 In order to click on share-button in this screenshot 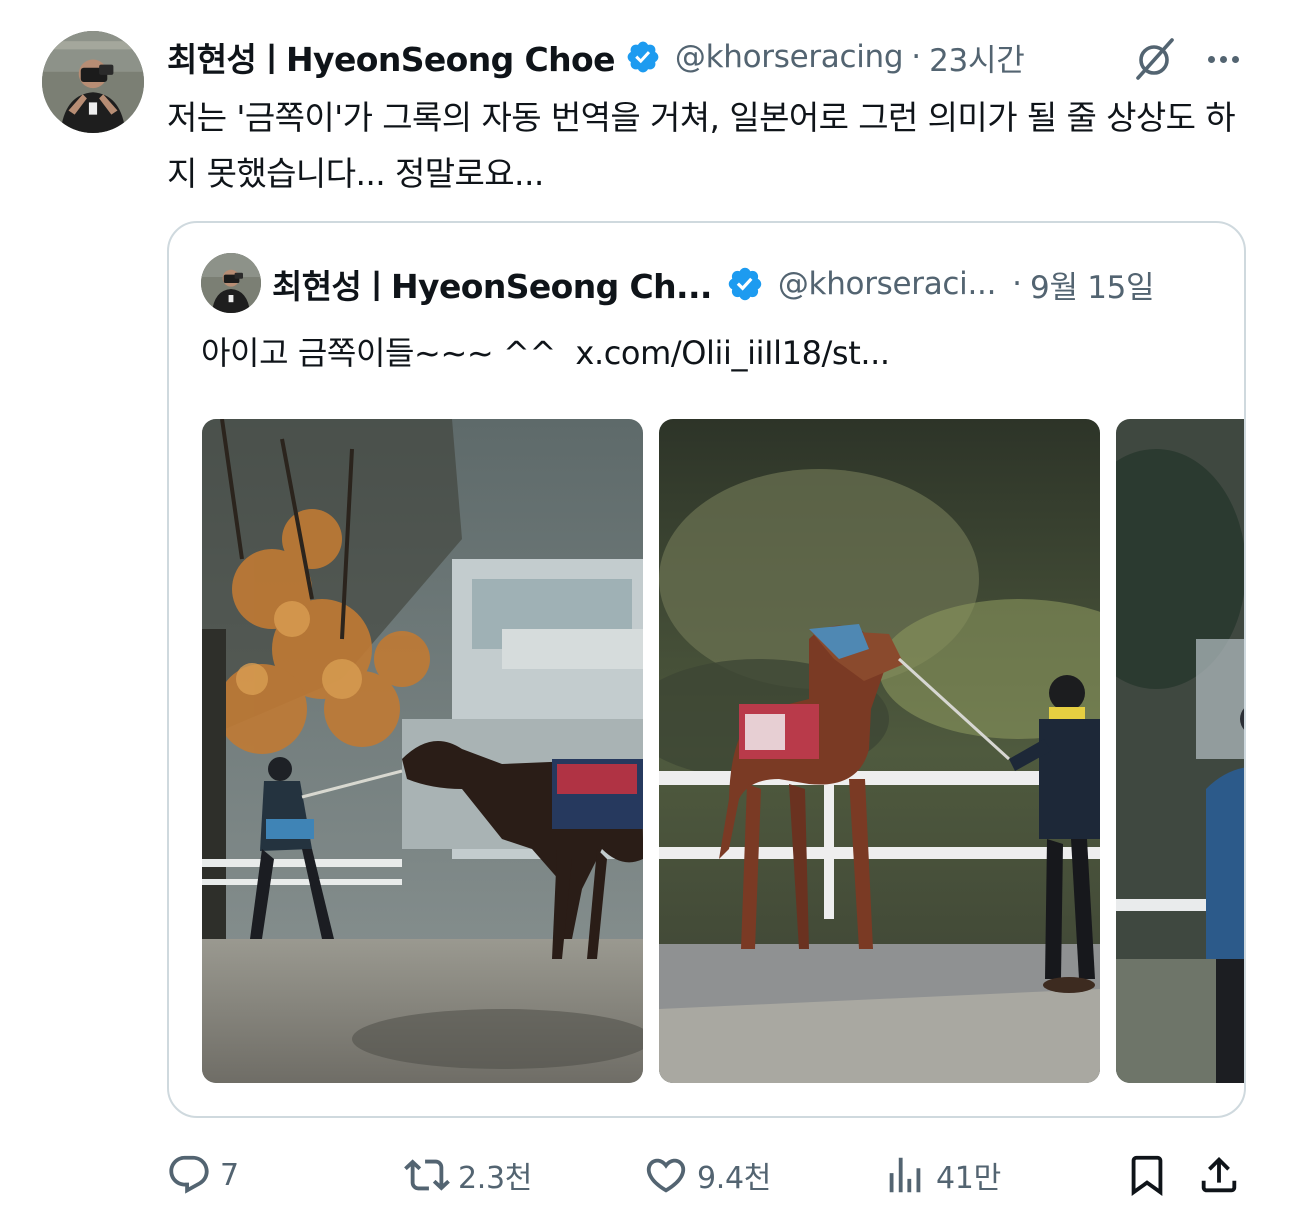, I will do `click(1219, 1175)`.